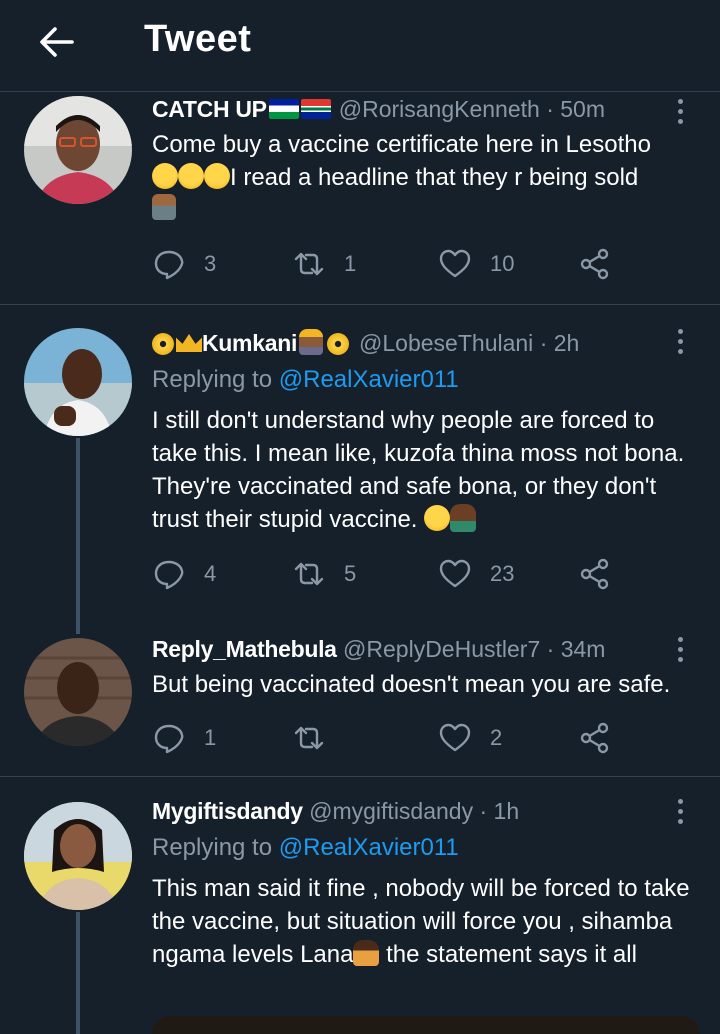  What do you see at coordinates (502, 573) in the screenshot?
I see `like-count: 23` at bounding box center [502, 573].